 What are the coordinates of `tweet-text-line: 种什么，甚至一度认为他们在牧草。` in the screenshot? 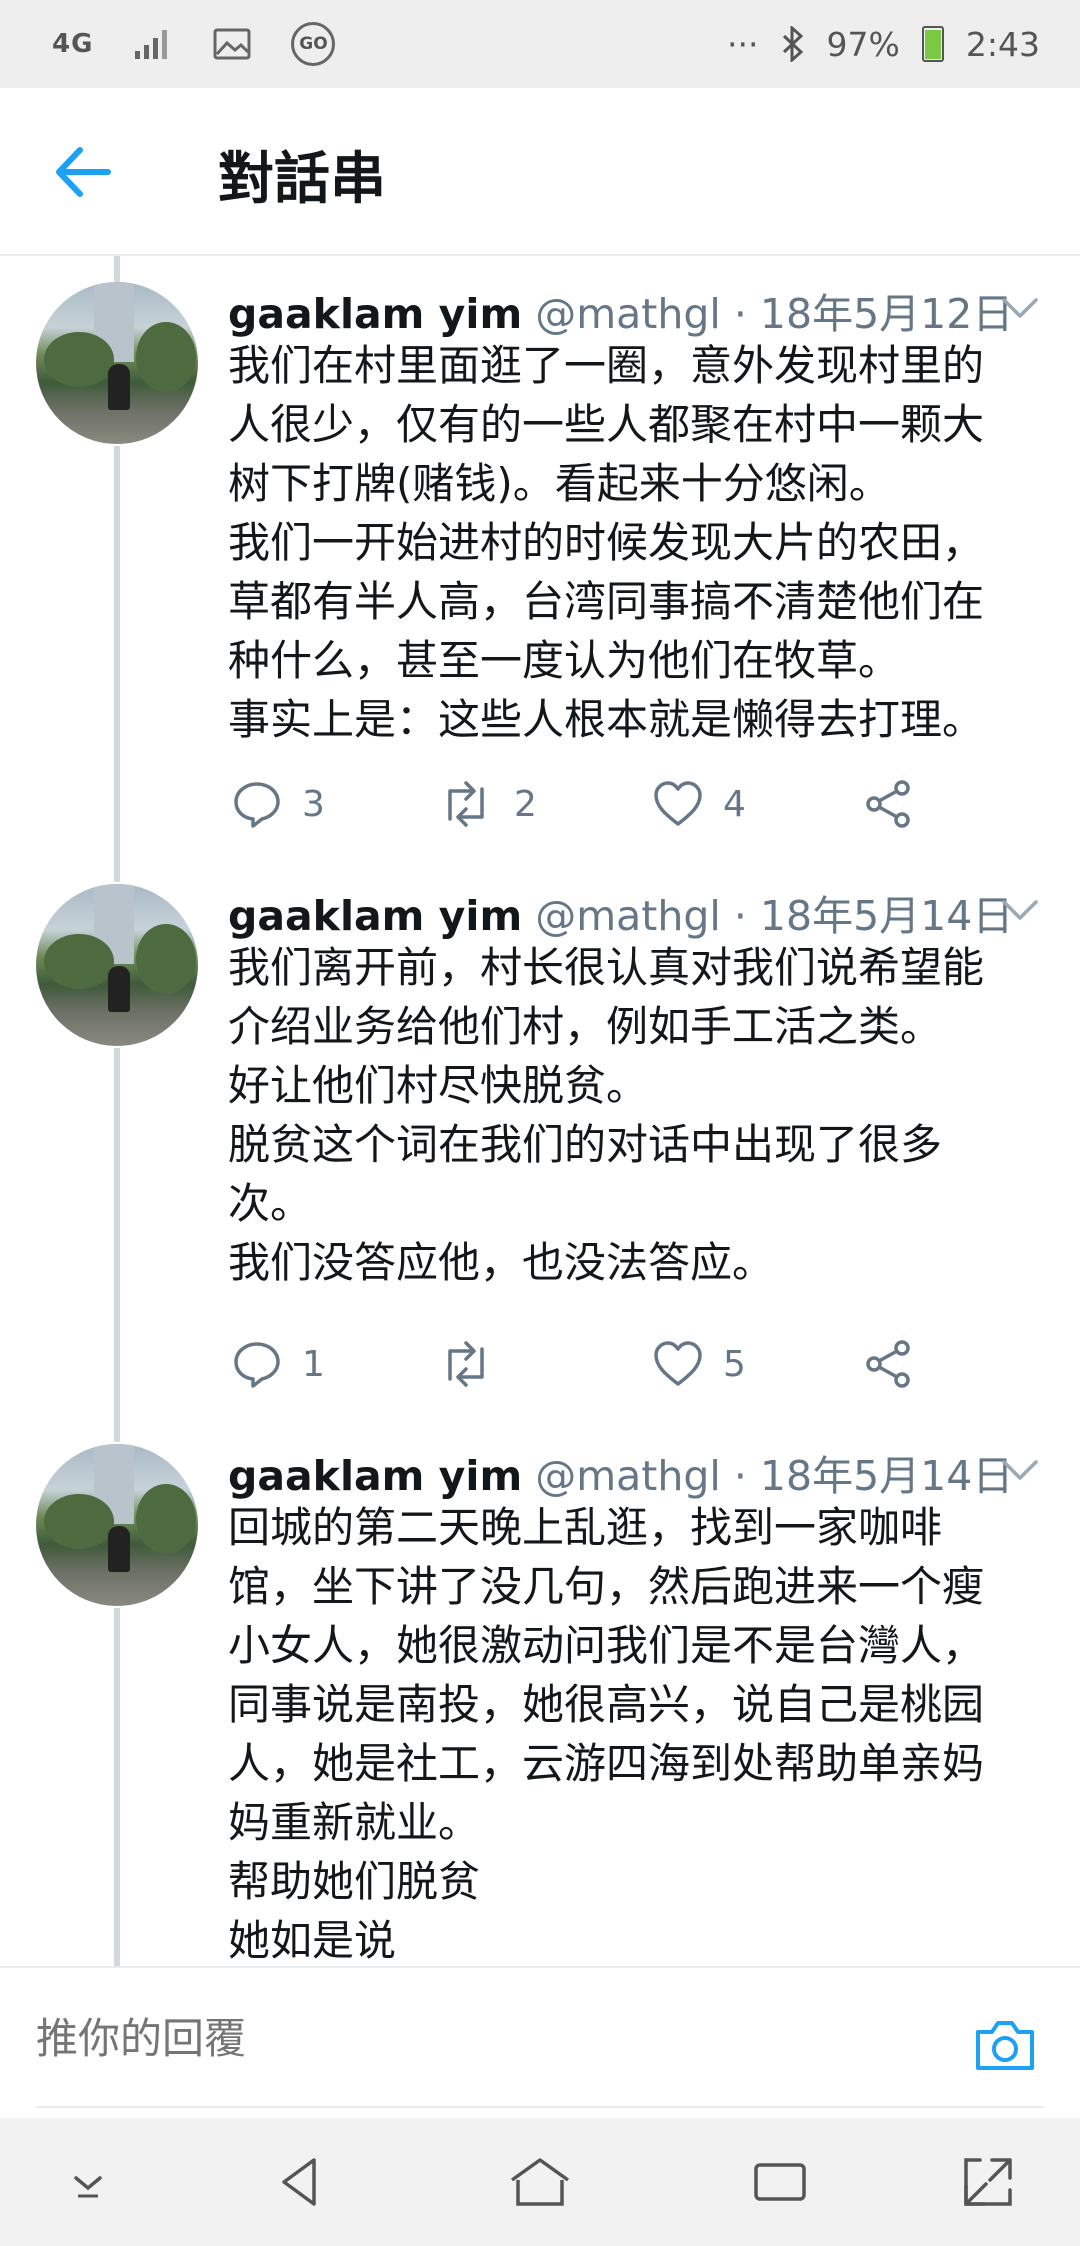 It's located at (564, 660).